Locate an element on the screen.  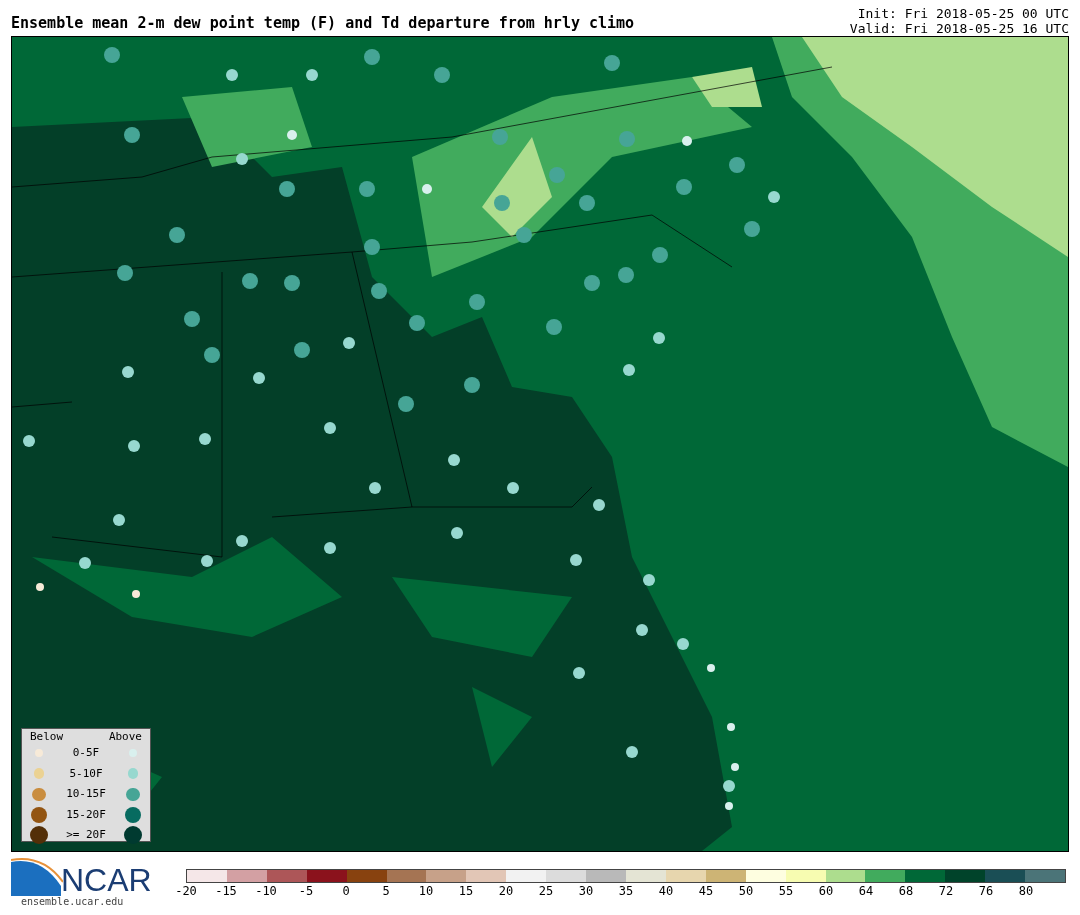
colorbar-tick-label: -10 is located at coordinates (266, 891).